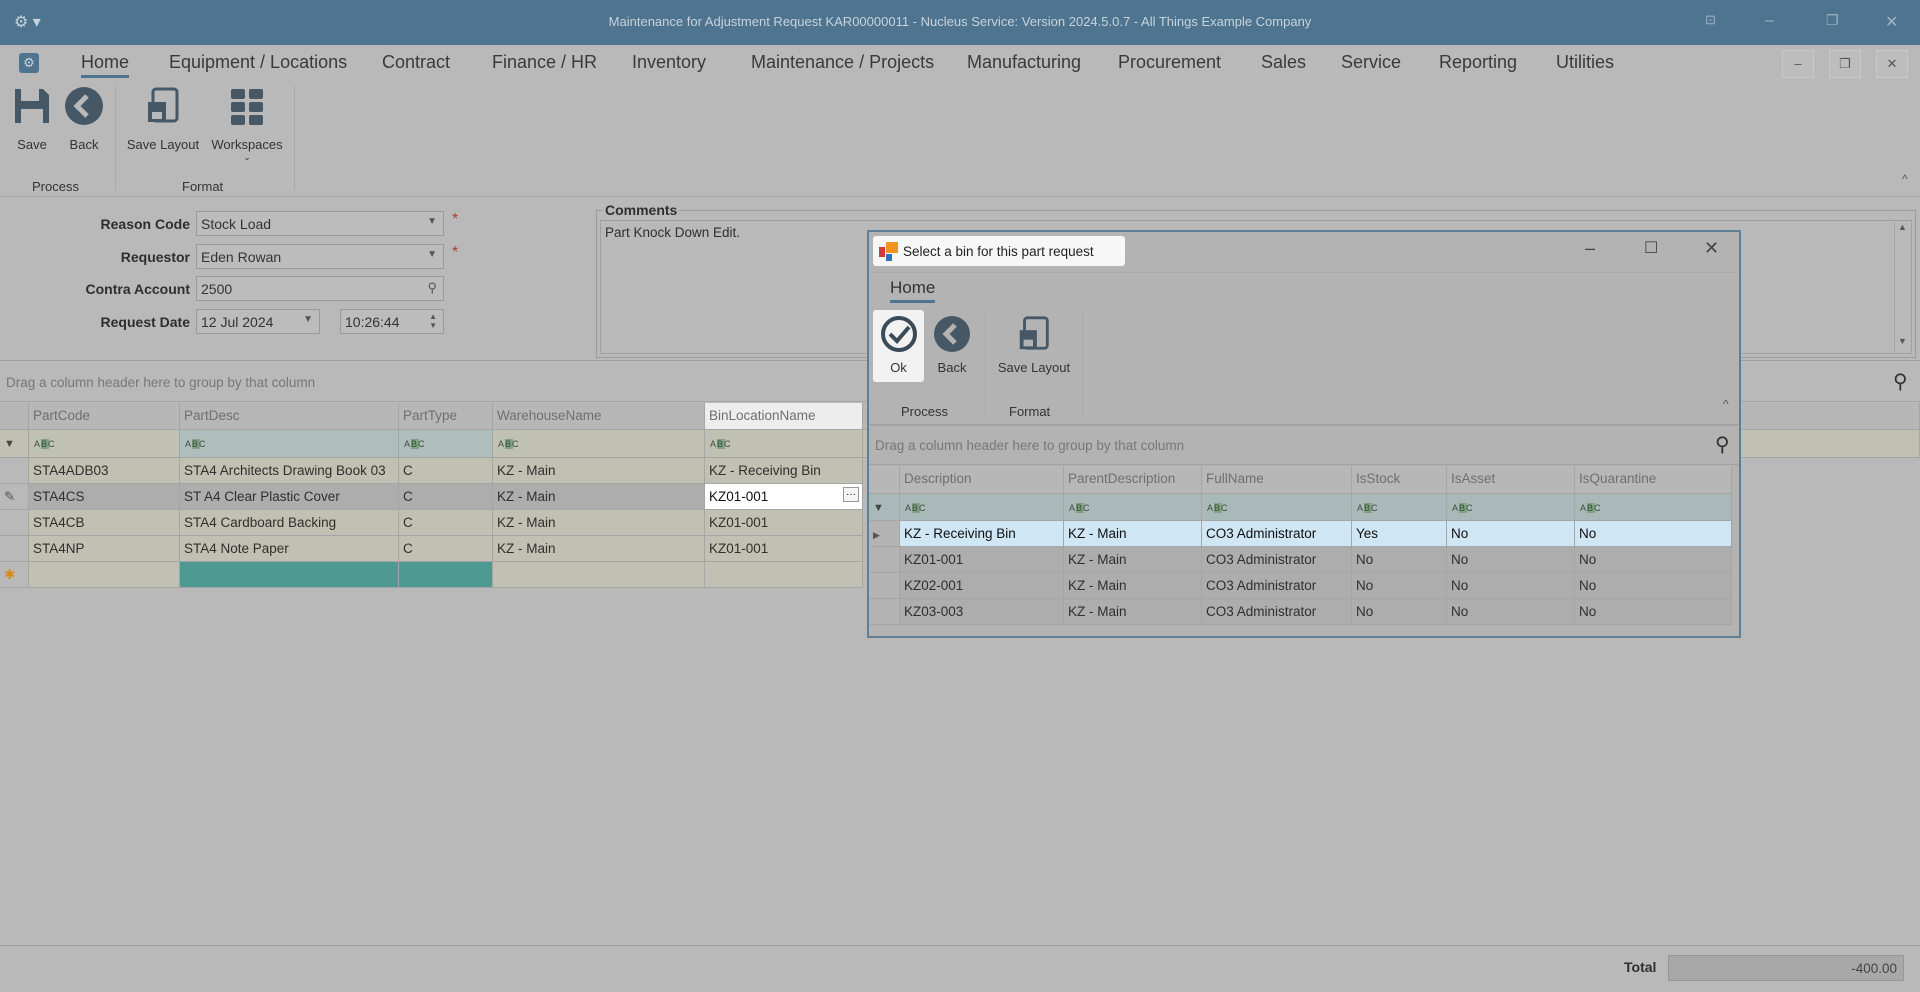  What do you see at coordinates (104, 416) in the screenshot?
I see `column-header-partcode: PartCode` at bounding box center [104, 416].